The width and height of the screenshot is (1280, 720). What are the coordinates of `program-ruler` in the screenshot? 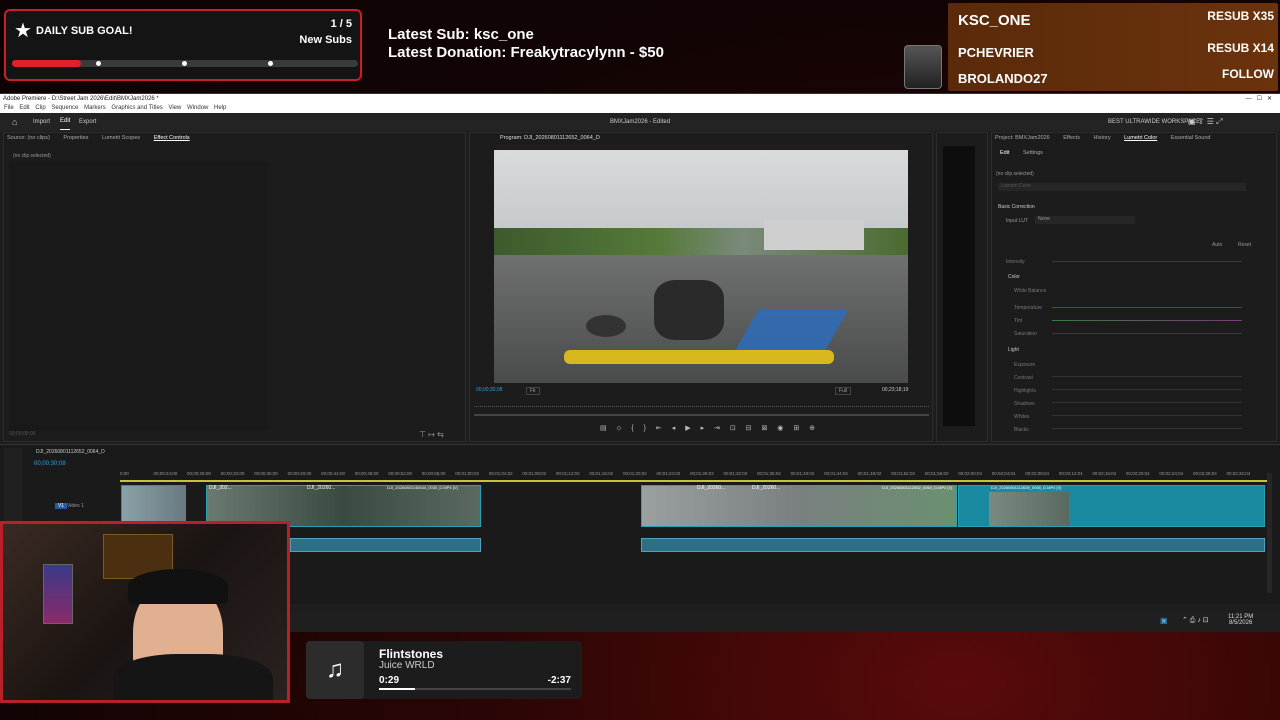 It's located at (701, 404).